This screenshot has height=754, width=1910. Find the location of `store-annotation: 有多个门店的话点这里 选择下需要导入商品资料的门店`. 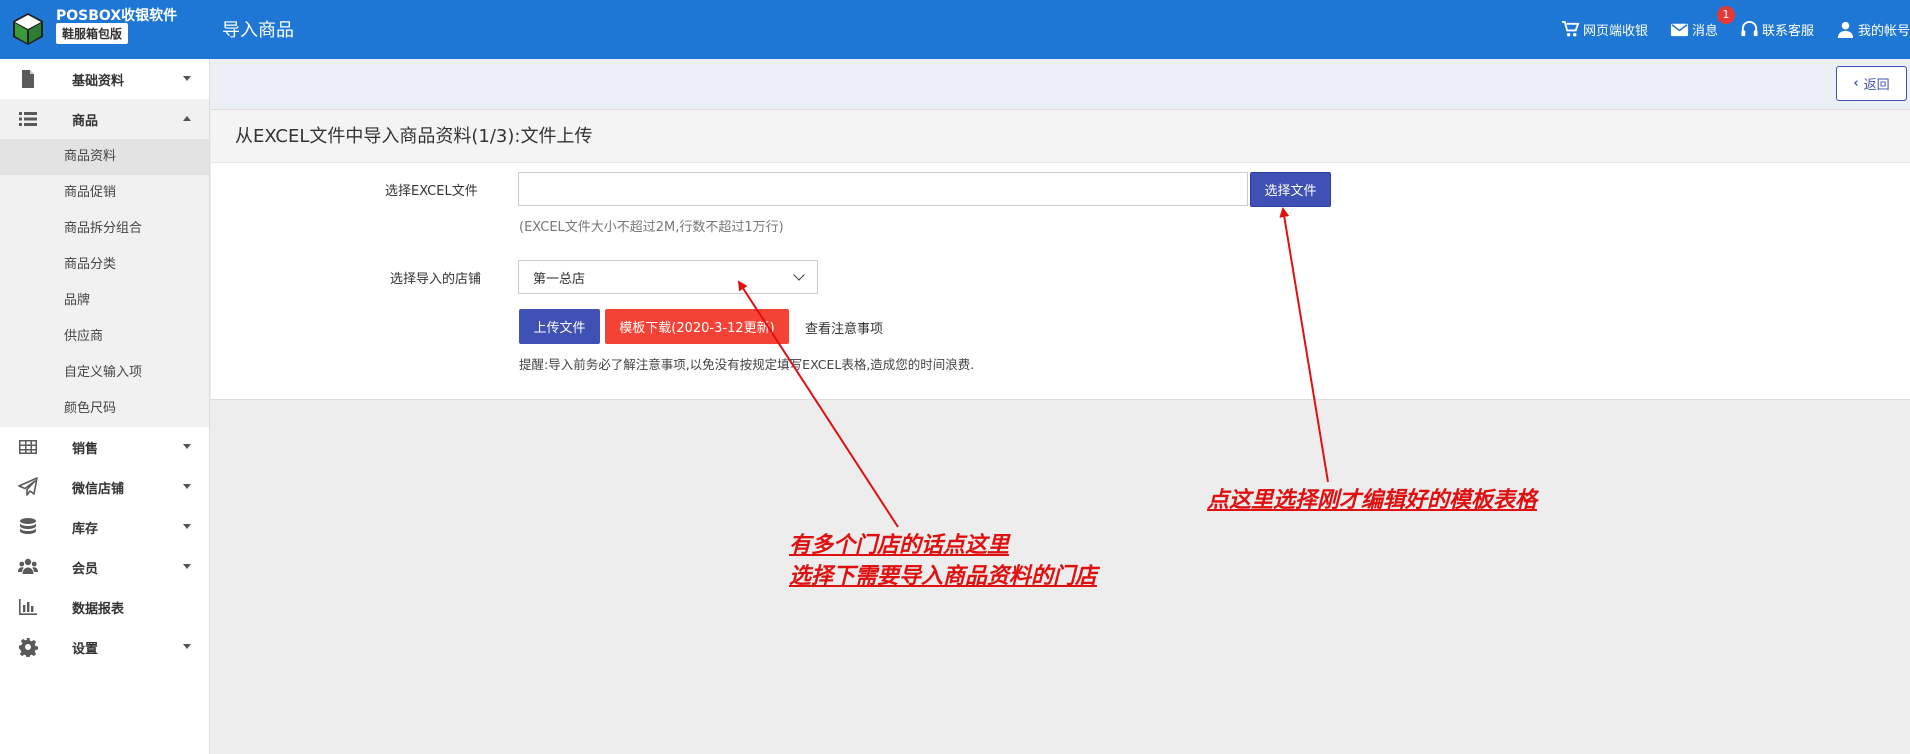

store-annotation: 有多个门店的话点这里 选择下需要导入商品资料的门店 is located at coordinates (943, 561).